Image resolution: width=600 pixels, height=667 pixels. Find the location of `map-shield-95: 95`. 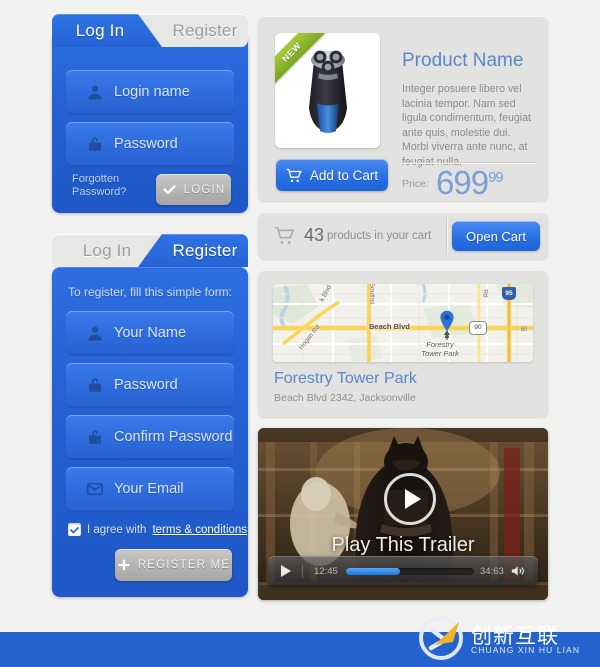

map-shield-95: 95 is located at coordinates (509, 293).